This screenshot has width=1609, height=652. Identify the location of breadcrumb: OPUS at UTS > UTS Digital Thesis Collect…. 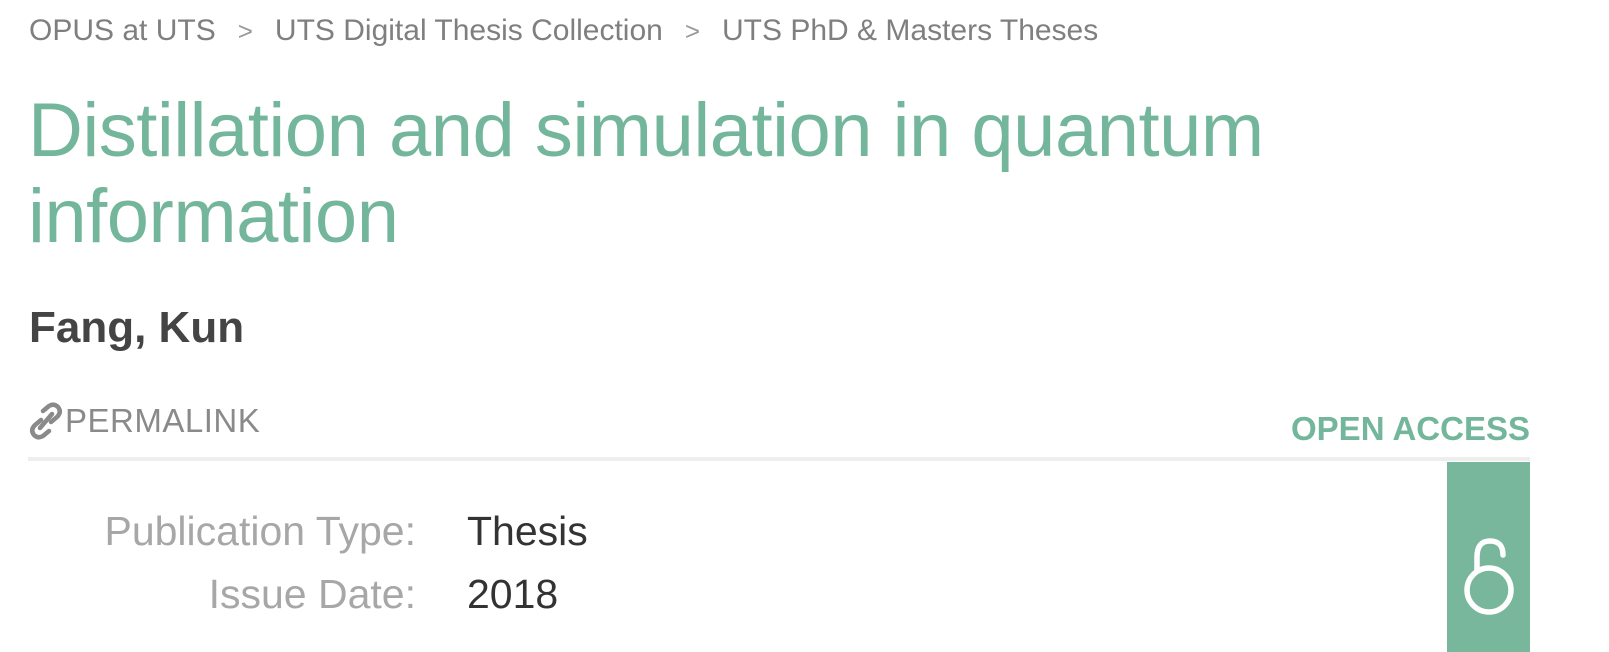
(563, 31).